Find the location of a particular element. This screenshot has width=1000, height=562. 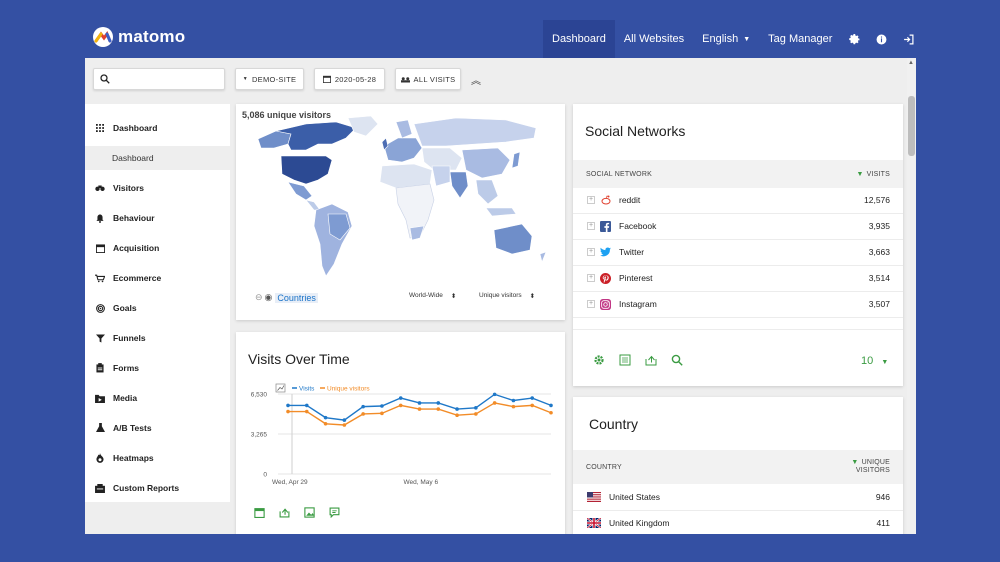

column-header-visits: ▼ VISITS is located at coordinates (873, 174).